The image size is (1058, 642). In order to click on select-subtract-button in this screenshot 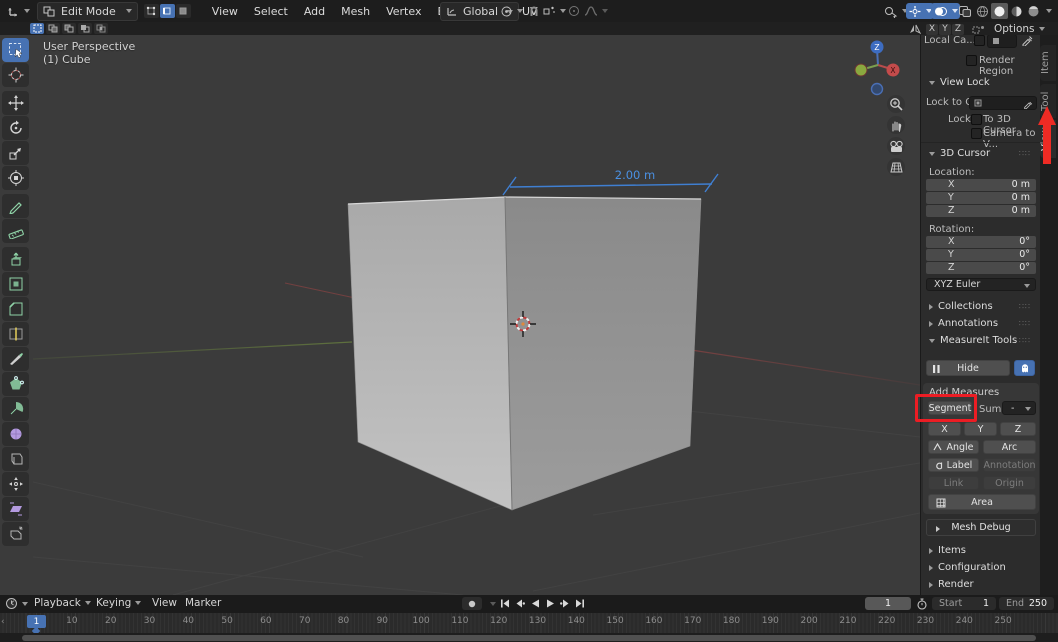, I will do `click(69, 28)`.